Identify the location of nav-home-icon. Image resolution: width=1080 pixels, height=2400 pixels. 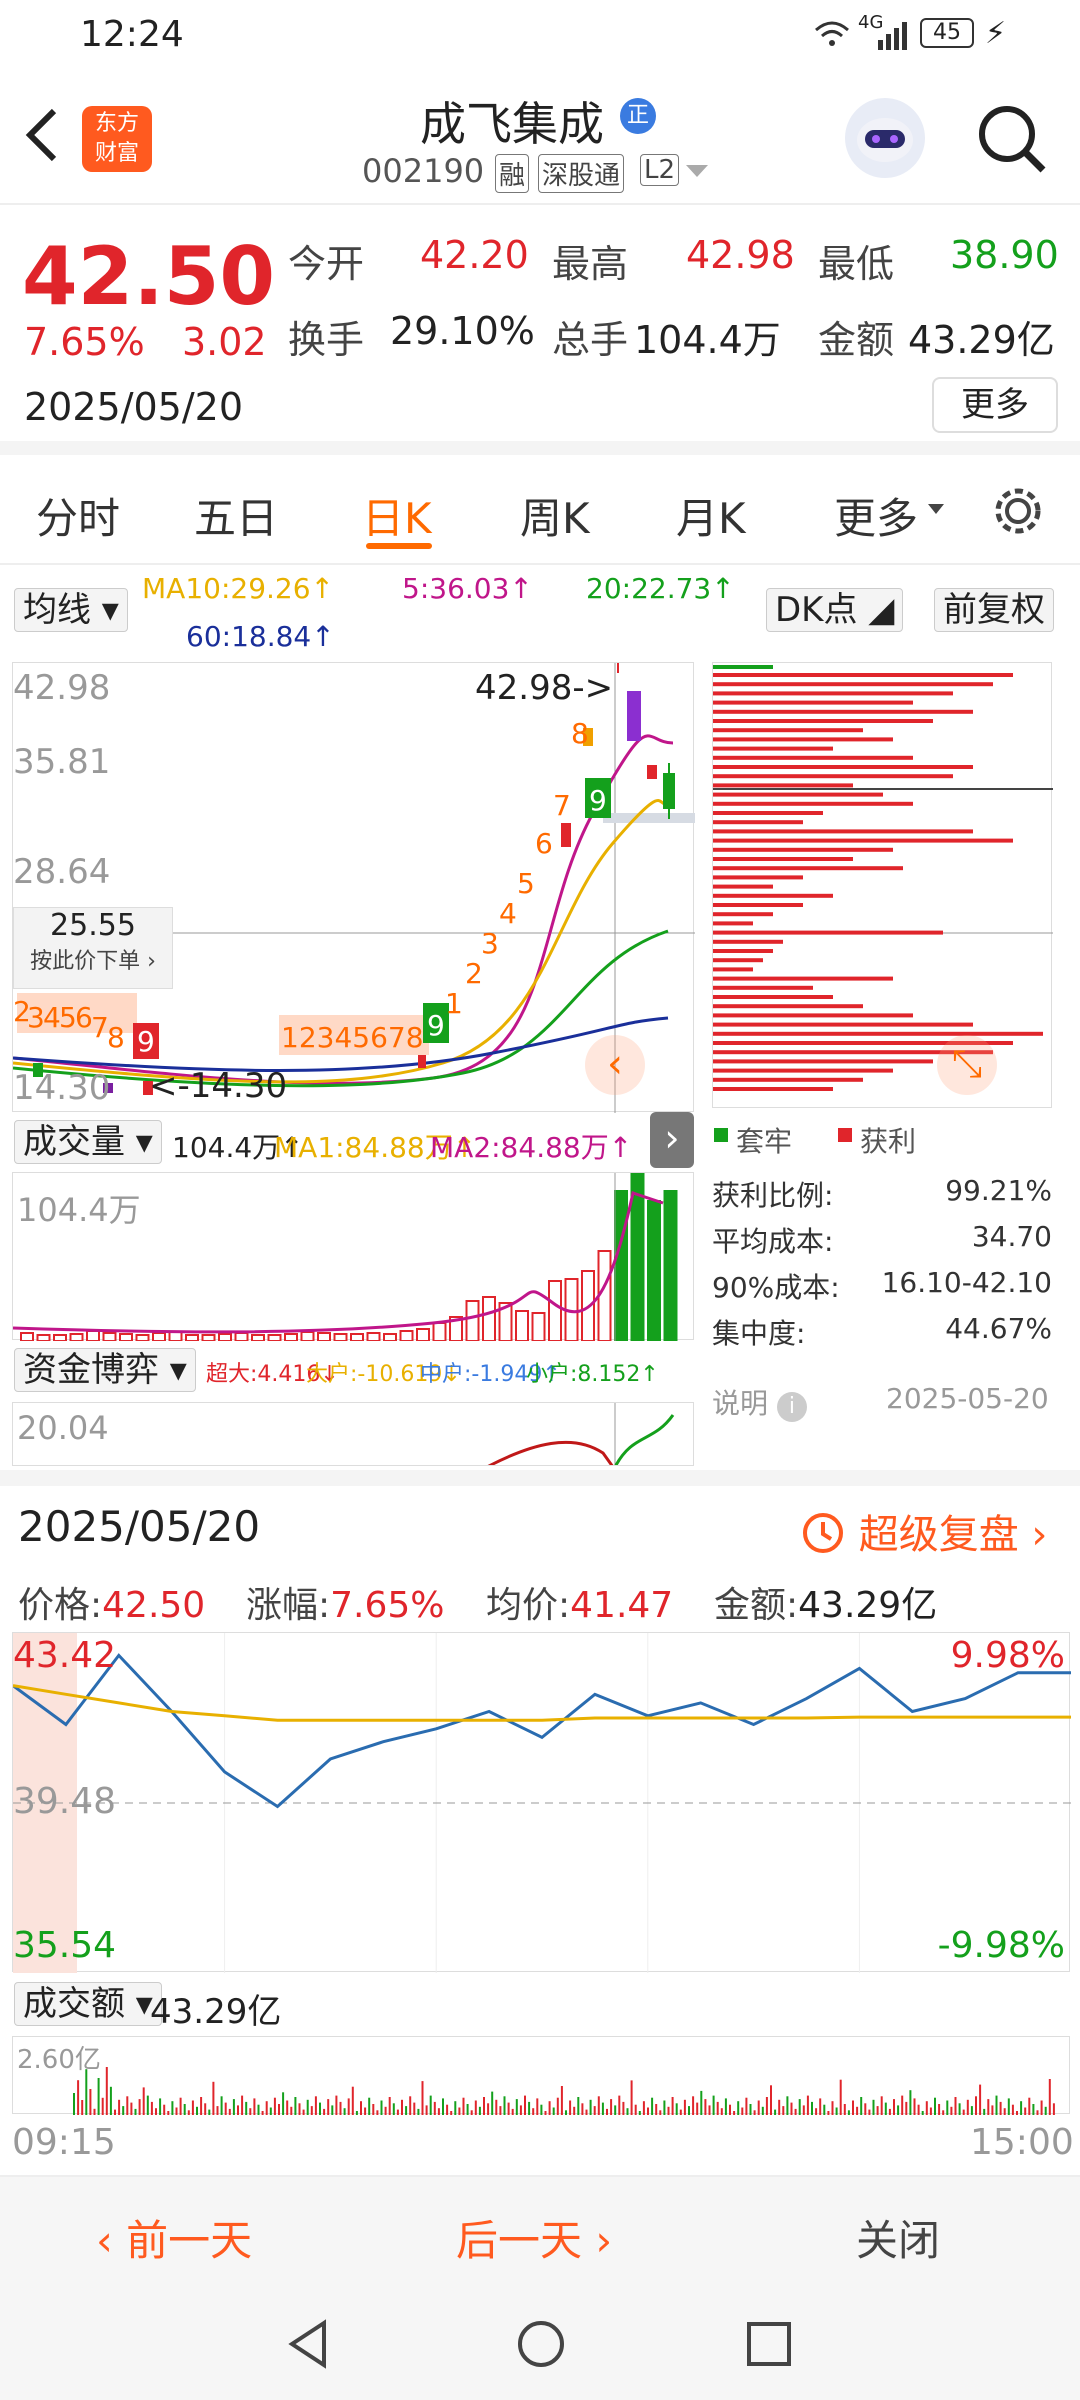
(541, 2346).